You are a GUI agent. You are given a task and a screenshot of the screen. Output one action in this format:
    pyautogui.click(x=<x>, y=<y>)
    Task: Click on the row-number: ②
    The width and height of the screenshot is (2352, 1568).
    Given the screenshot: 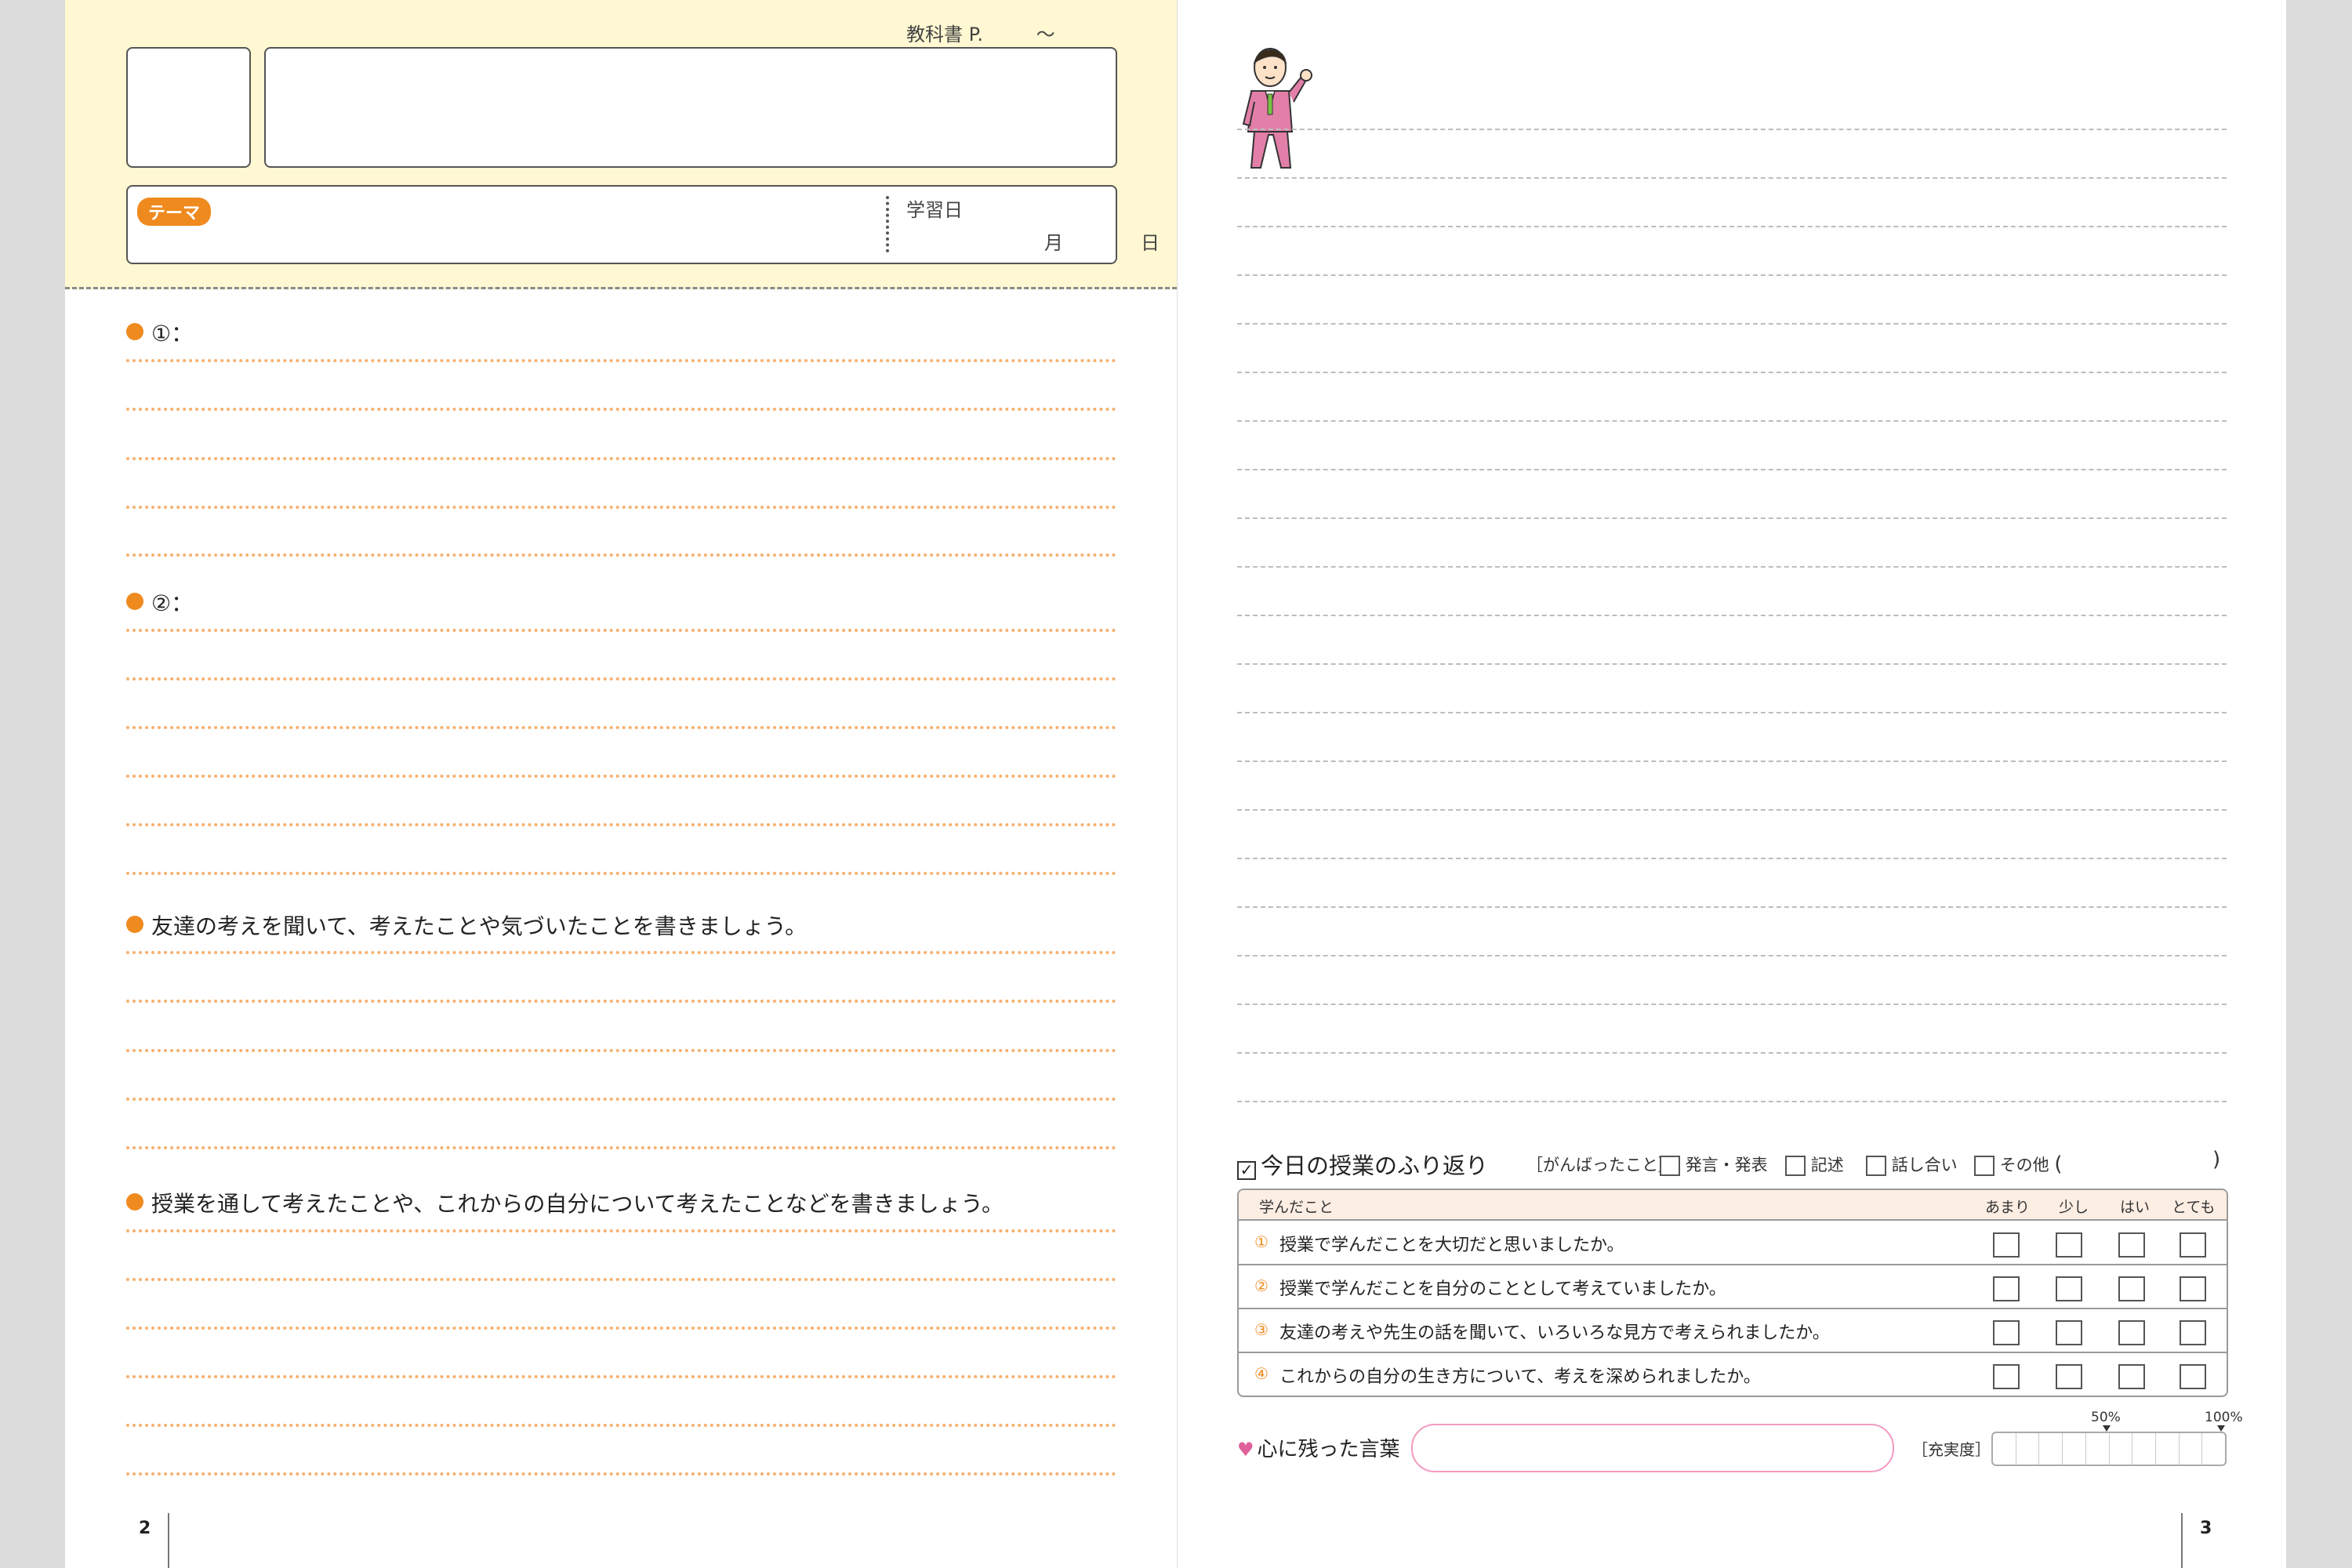 What is the action you would take?
    pyautogui.click(x=1261, y=1285)
    